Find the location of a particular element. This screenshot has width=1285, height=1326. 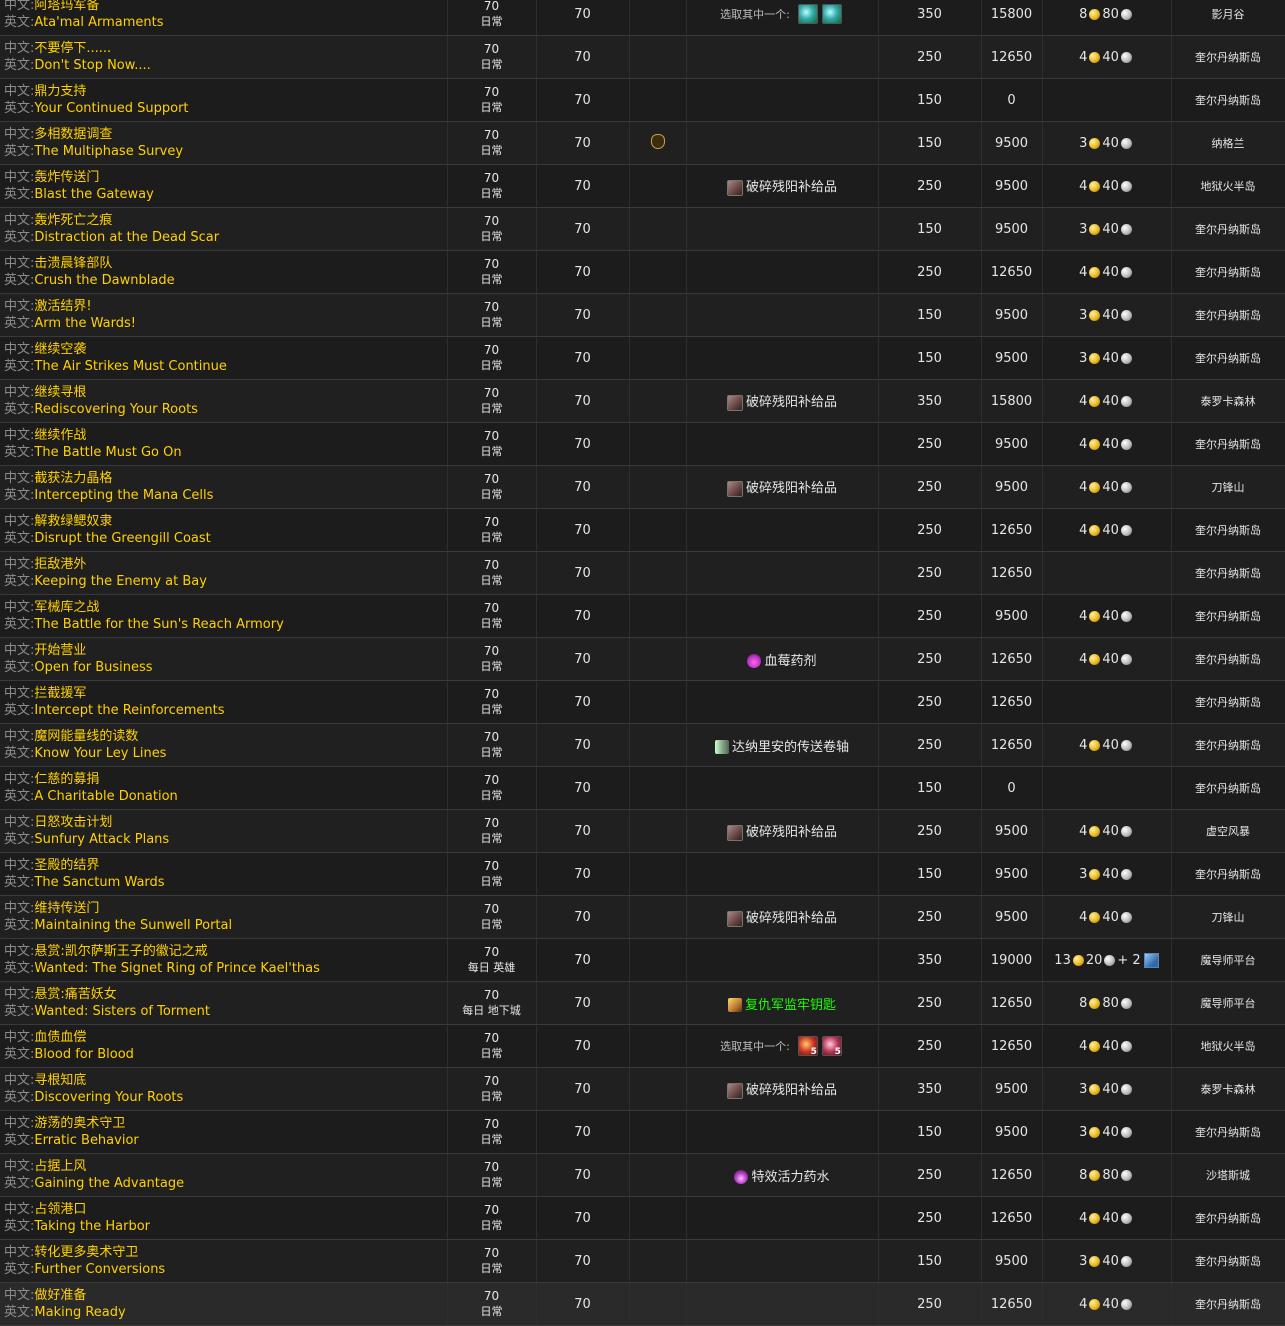

quest-name-cn-link: 激活结界! is located at coordinates (62, 306).